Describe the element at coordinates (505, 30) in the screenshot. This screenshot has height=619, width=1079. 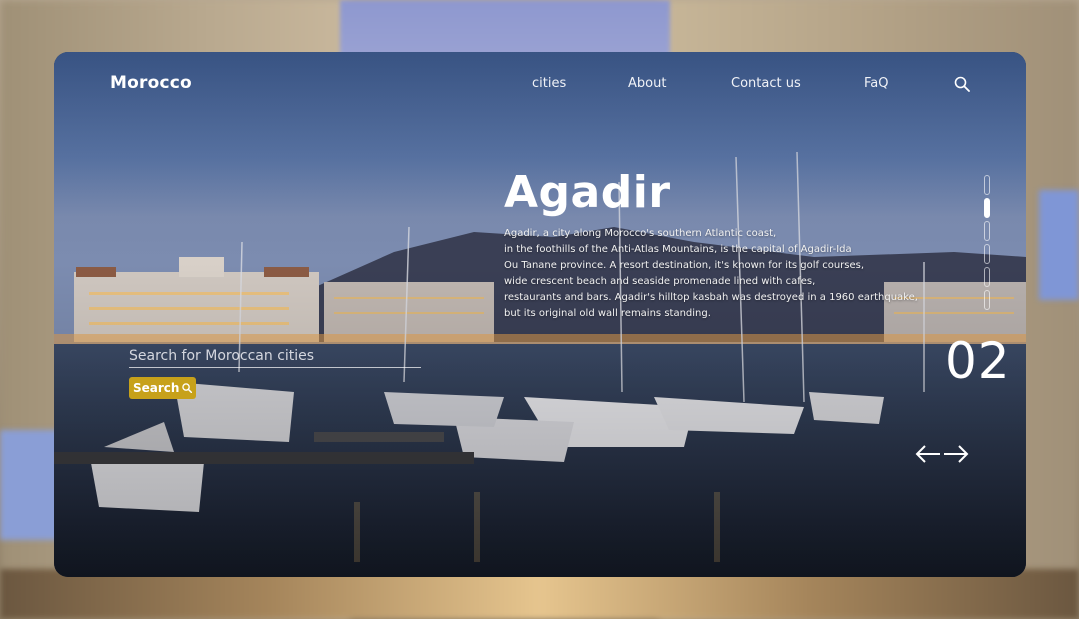
I see `background-sky` at that location.